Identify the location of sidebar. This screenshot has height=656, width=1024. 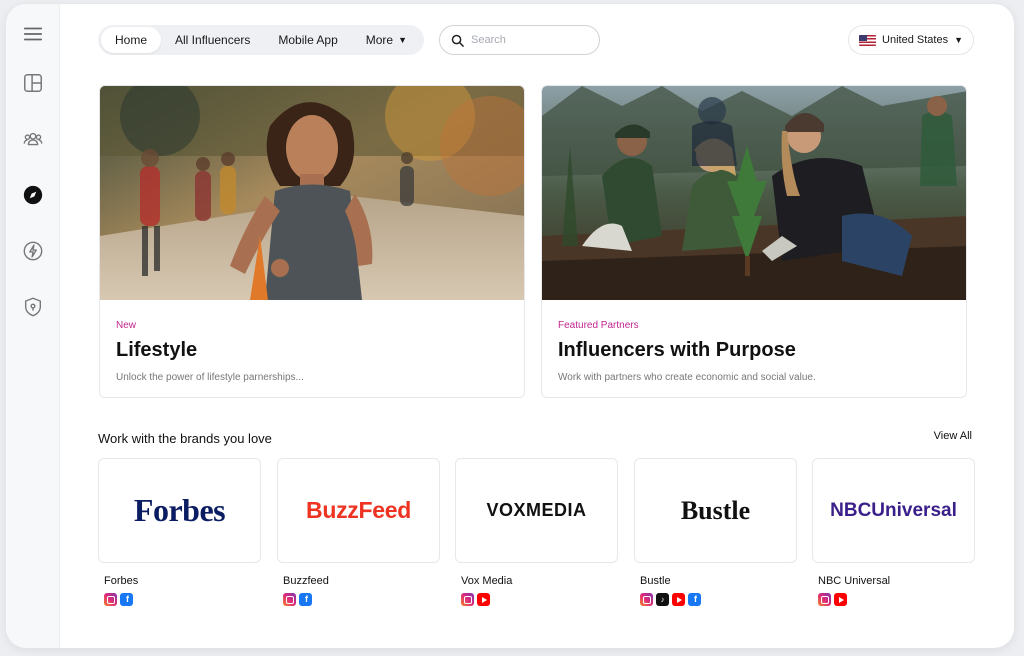
(33, 326).